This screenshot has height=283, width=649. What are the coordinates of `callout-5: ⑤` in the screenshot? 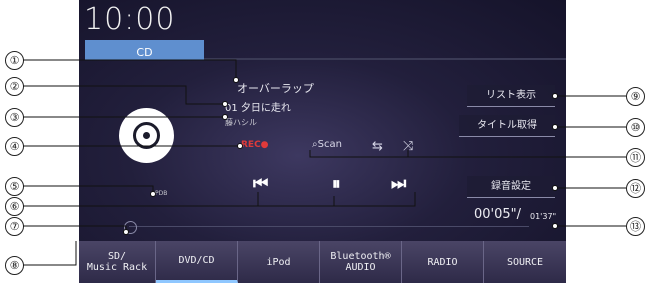 It's located at (14, 186).